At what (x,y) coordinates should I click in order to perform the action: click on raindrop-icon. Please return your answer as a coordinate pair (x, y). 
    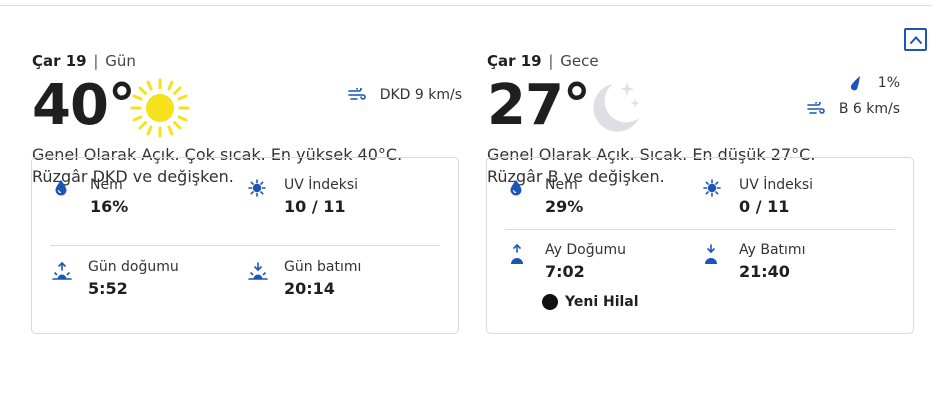
    Looking at the image, I should click on (855, 83).